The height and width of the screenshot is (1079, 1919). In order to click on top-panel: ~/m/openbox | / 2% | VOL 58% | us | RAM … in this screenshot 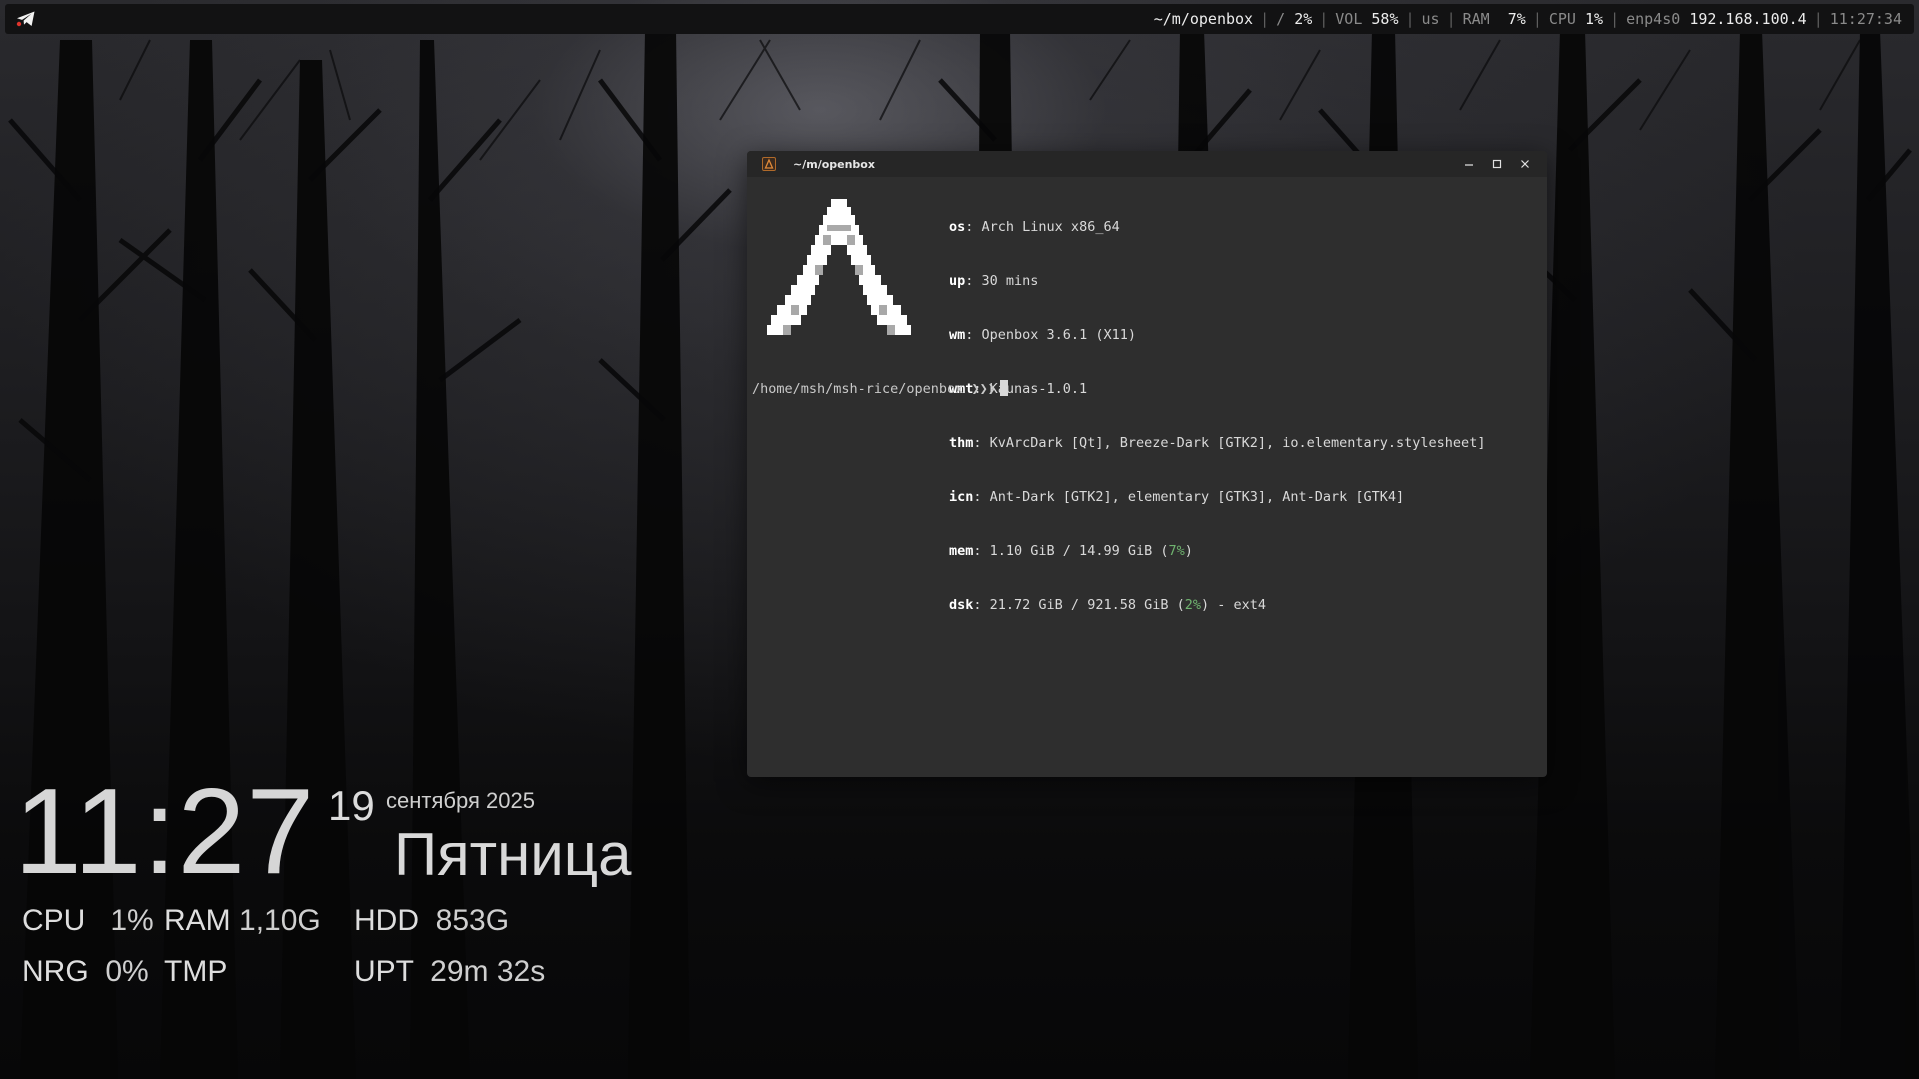, I will do `click(959, 19)`.